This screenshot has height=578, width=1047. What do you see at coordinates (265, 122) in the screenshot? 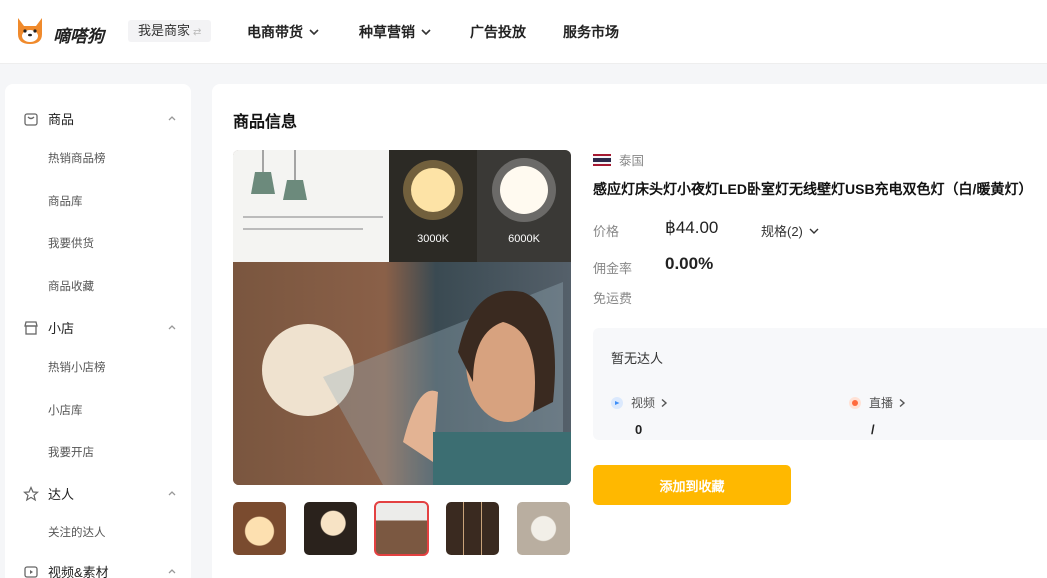
I see `section-title: 商品信息` at bounding box center [265, 122].